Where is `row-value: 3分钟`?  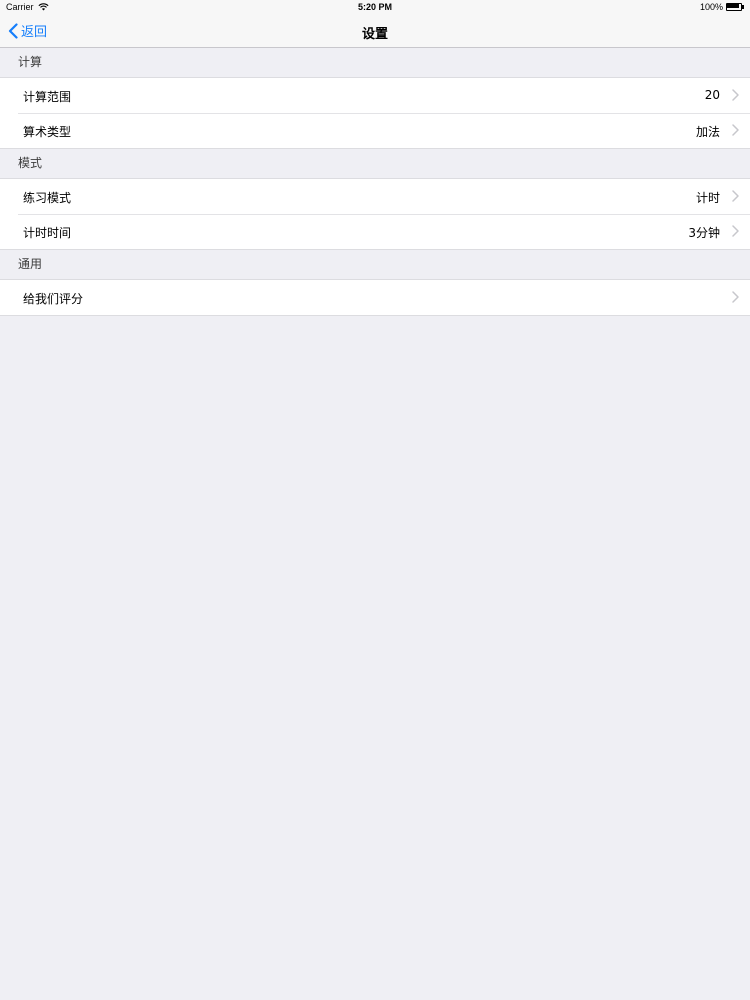 row-value: 3分钟 is located at coordinates (704, 233).